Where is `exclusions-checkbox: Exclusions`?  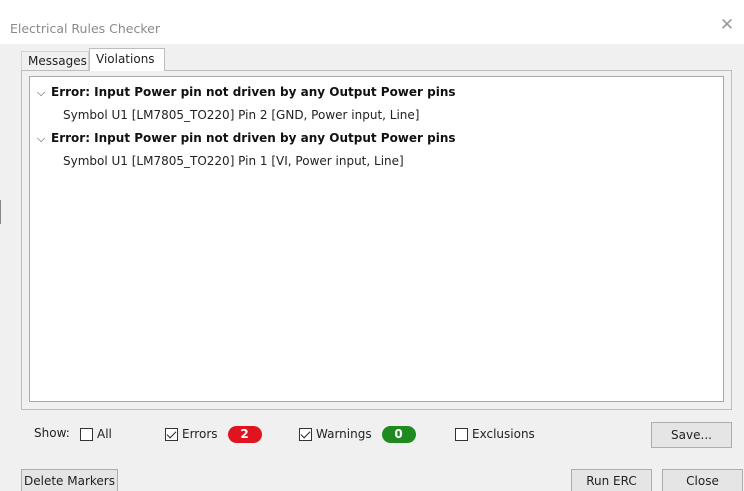 exclusions-checkbox: Exclusions is located at coordinates (495, 434).